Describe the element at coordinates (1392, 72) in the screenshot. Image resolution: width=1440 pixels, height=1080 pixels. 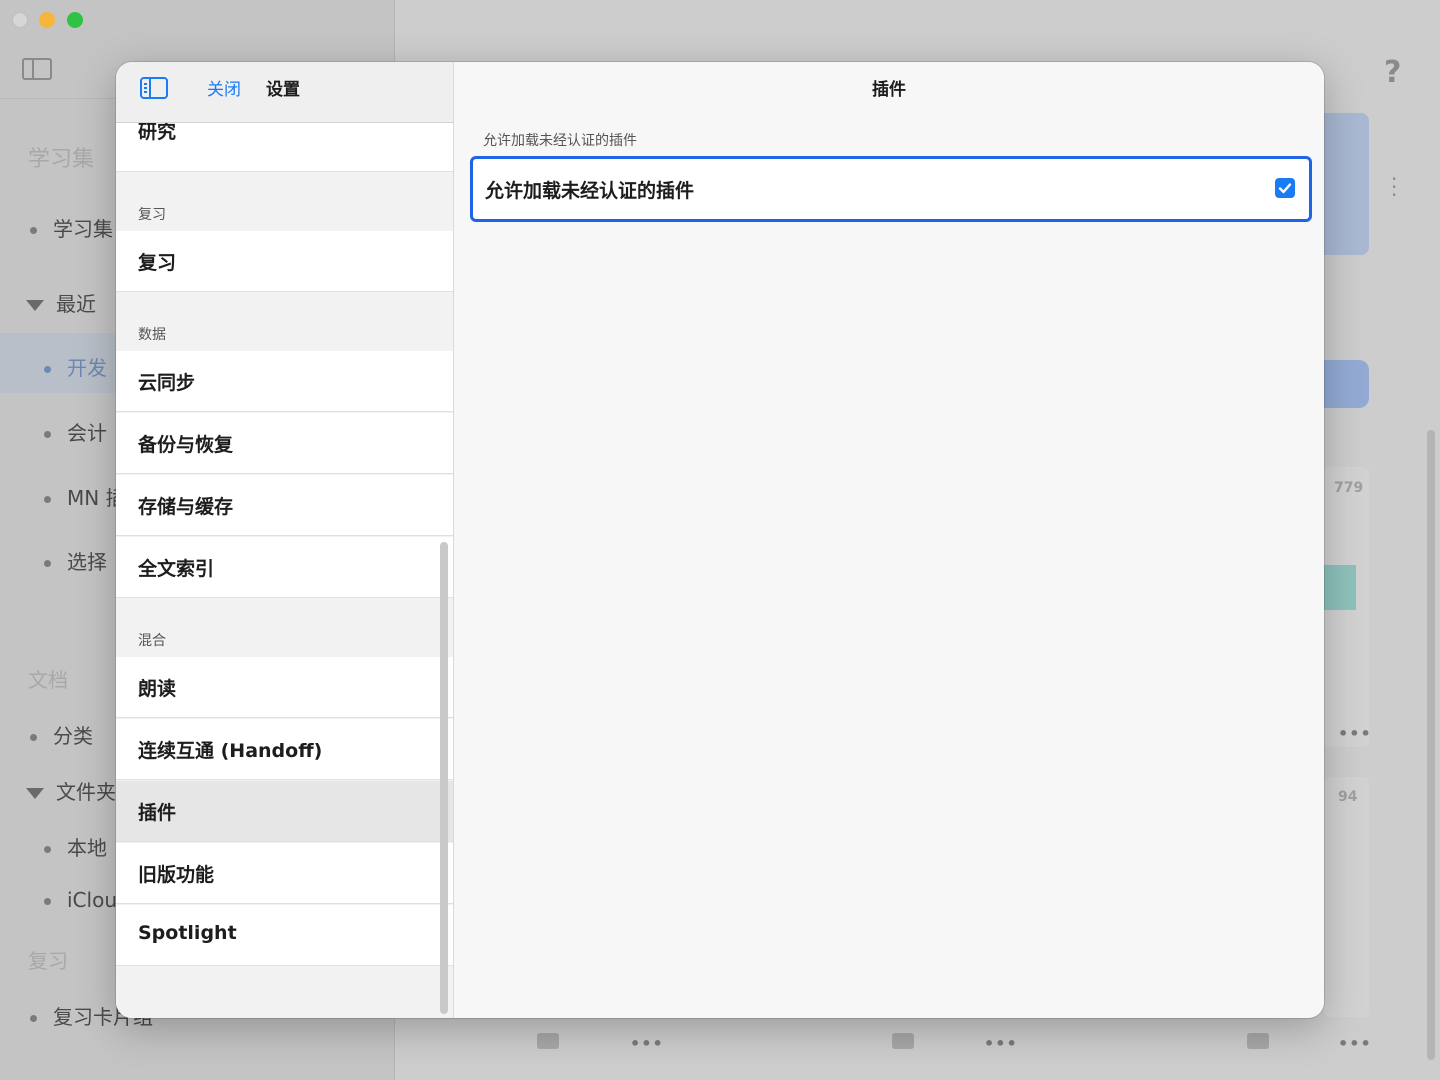
I see `help-icon: ?` at that location.